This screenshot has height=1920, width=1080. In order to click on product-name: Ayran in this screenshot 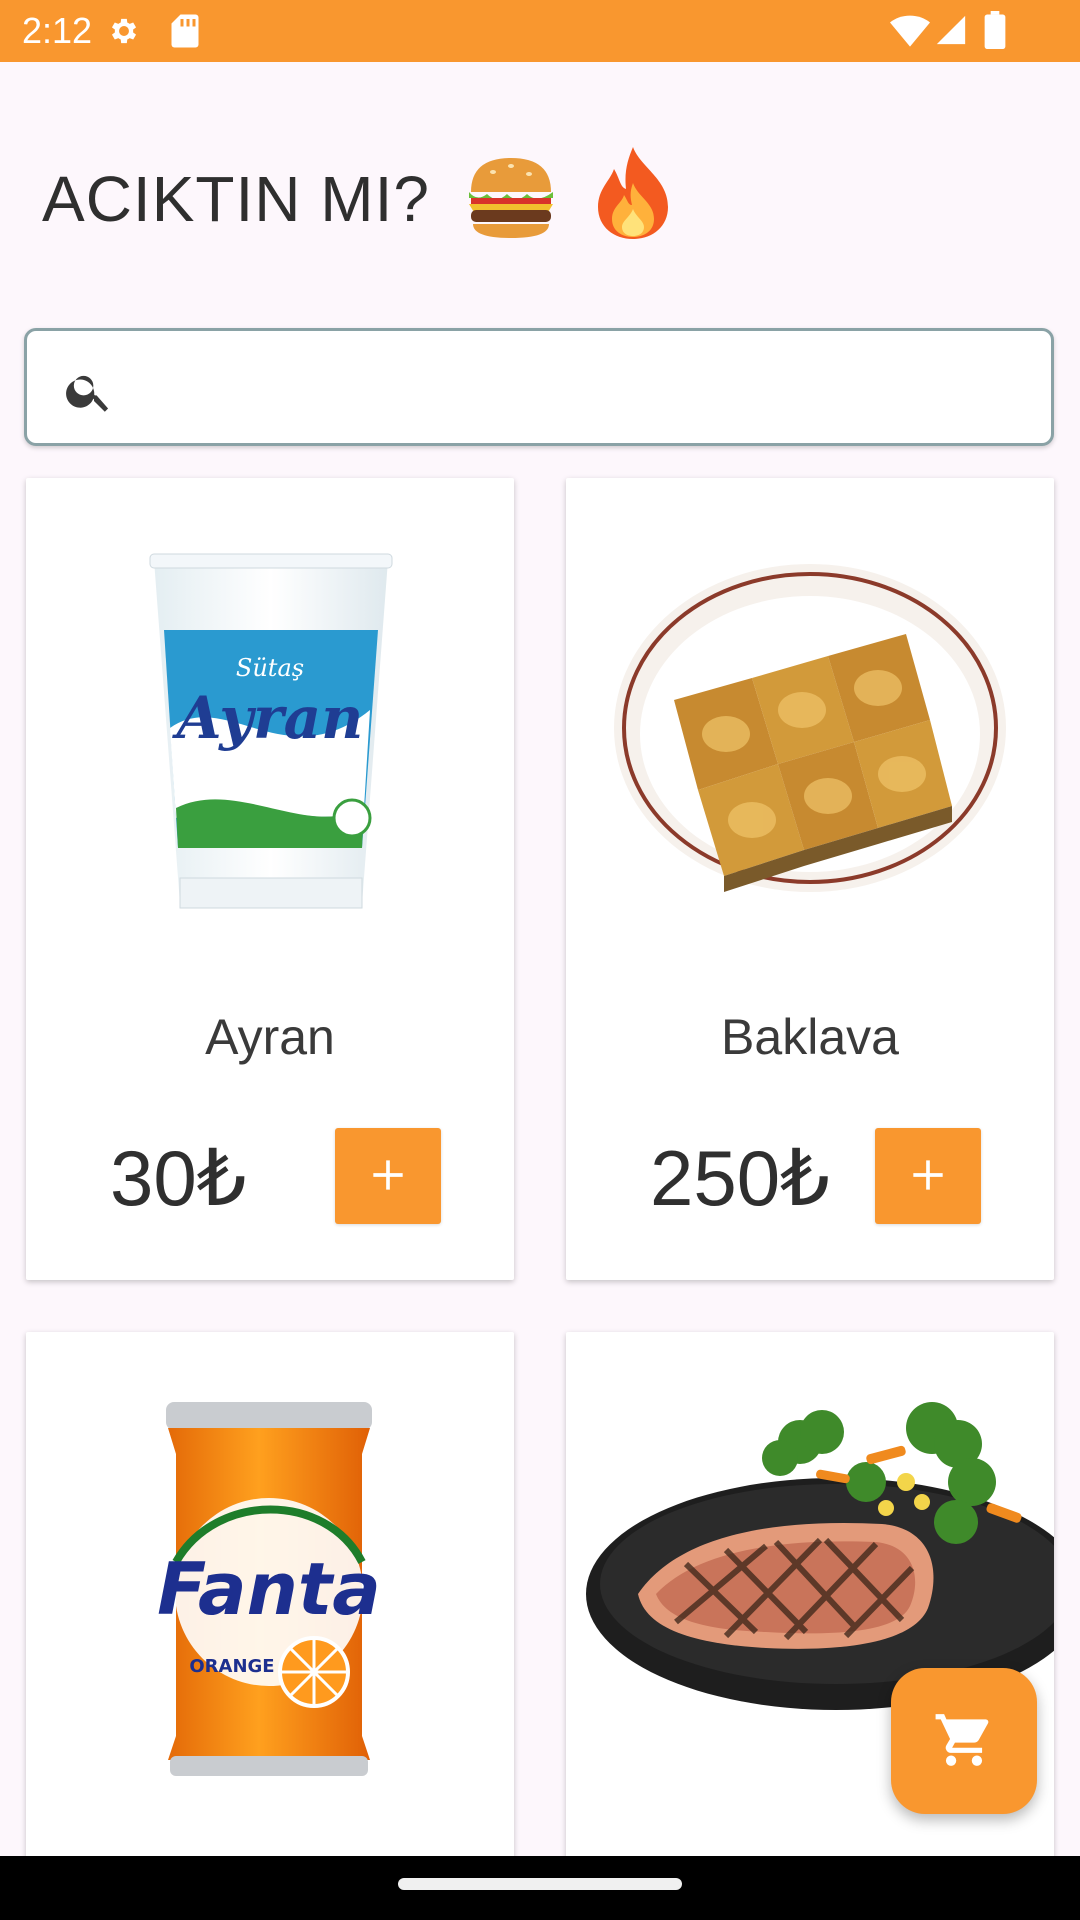, I will do `click(270, 1037)`.